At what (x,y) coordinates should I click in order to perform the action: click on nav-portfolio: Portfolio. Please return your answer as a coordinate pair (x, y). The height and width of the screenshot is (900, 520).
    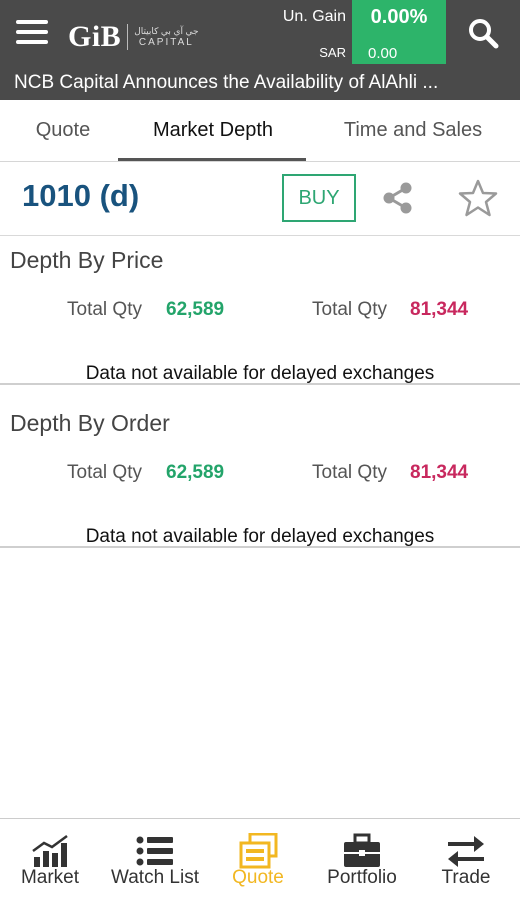
    Looking at the image, I should click on (362, 859).